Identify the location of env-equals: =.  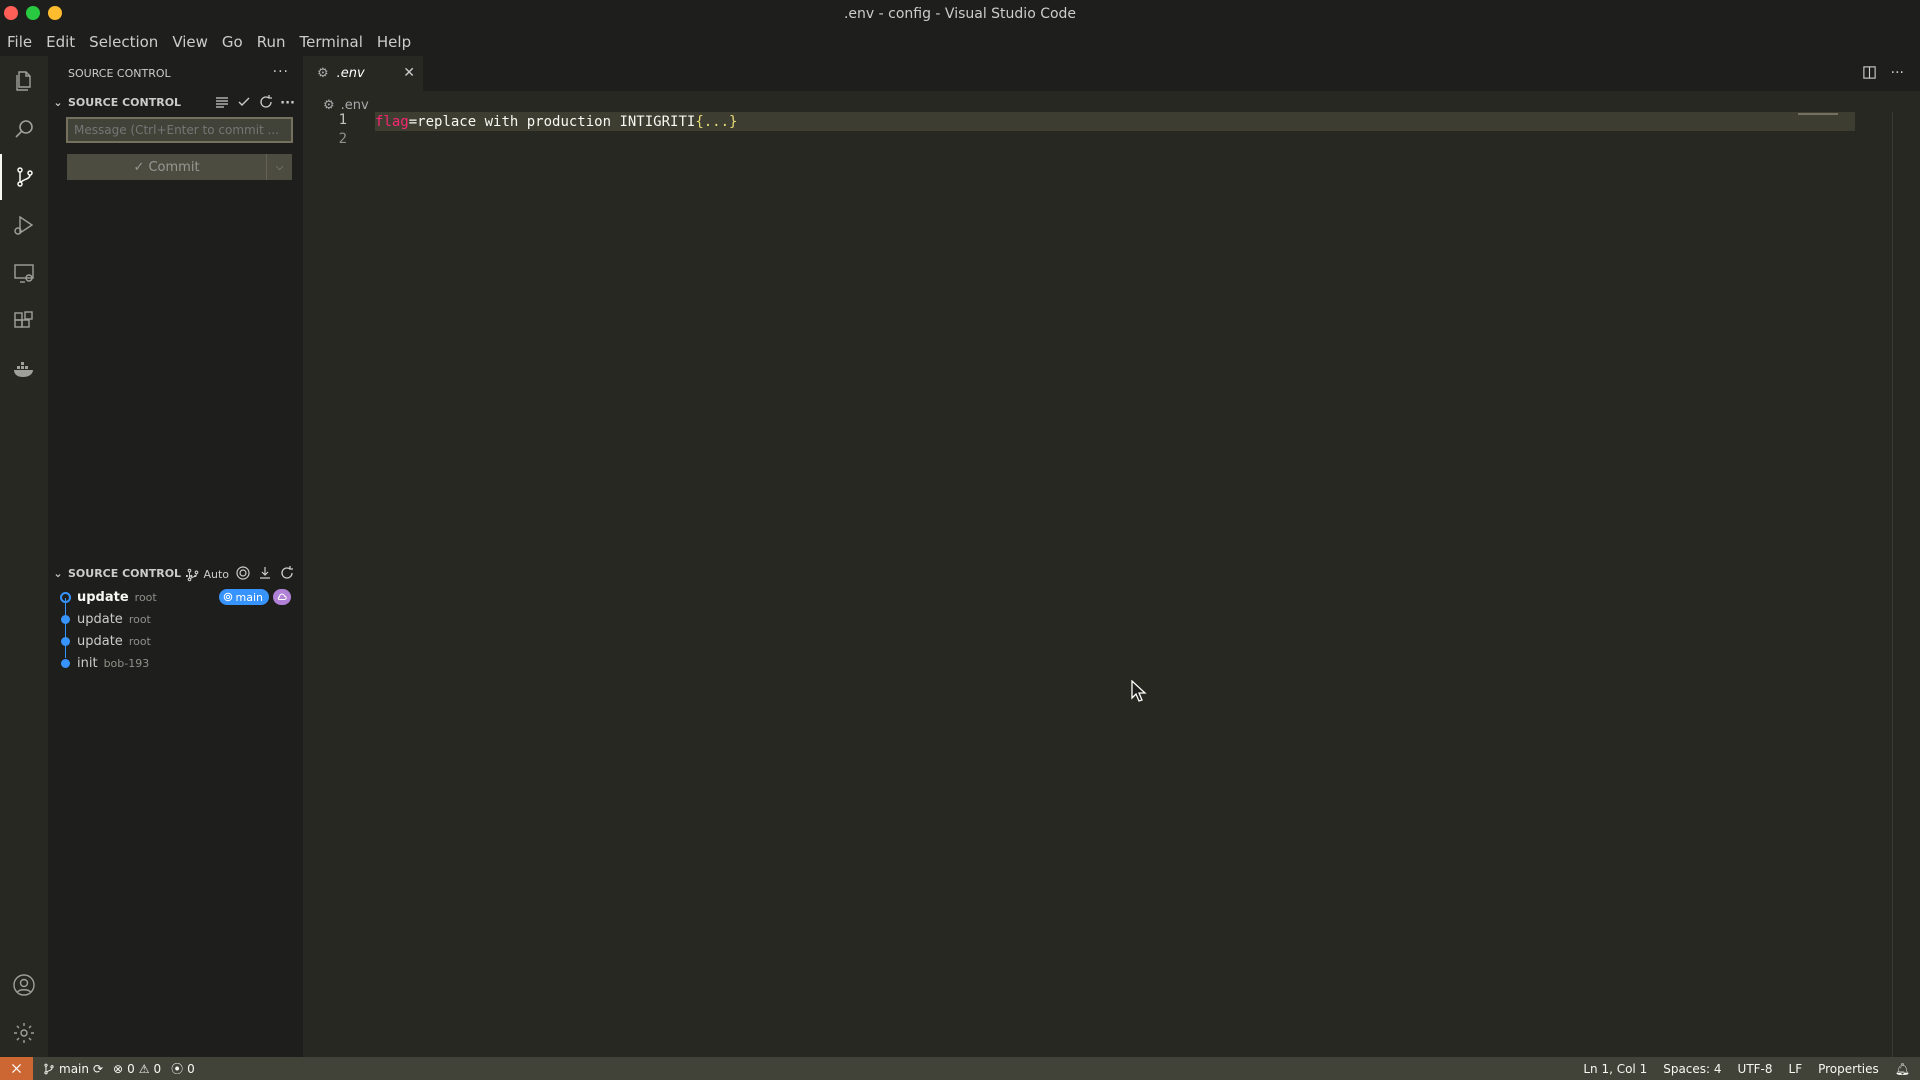
(413, 121).